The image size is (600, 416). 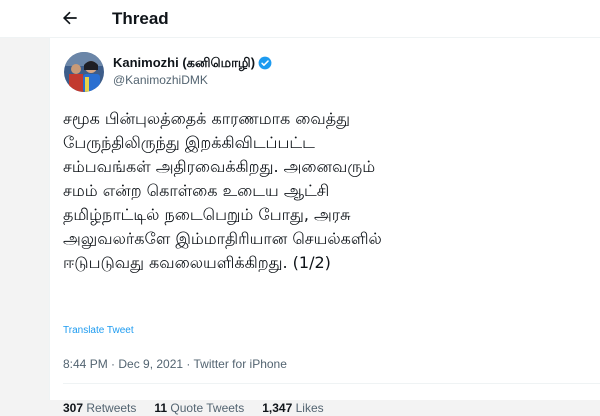 What do you see at coordinates (279, 408) in the screenshot?
I see `likes-count: 1,347` at bounding box center [279, 408].